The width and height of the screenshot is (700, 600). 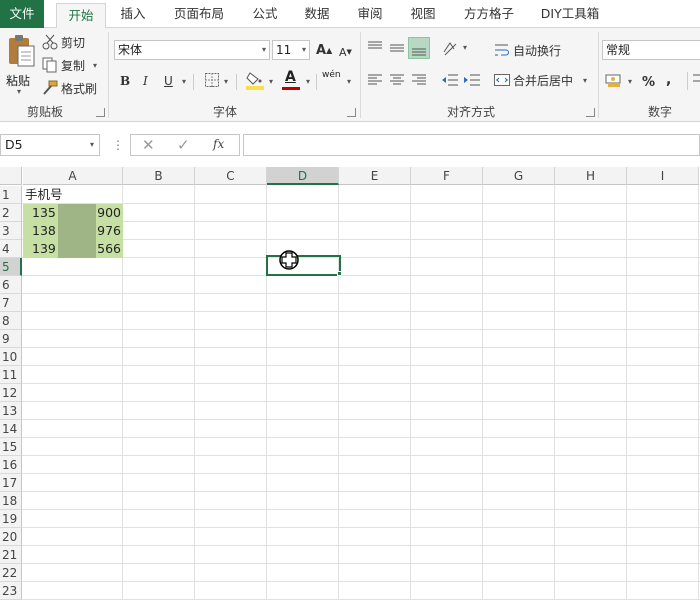 I want to click on top-align-button, so click(x=375, y=49).